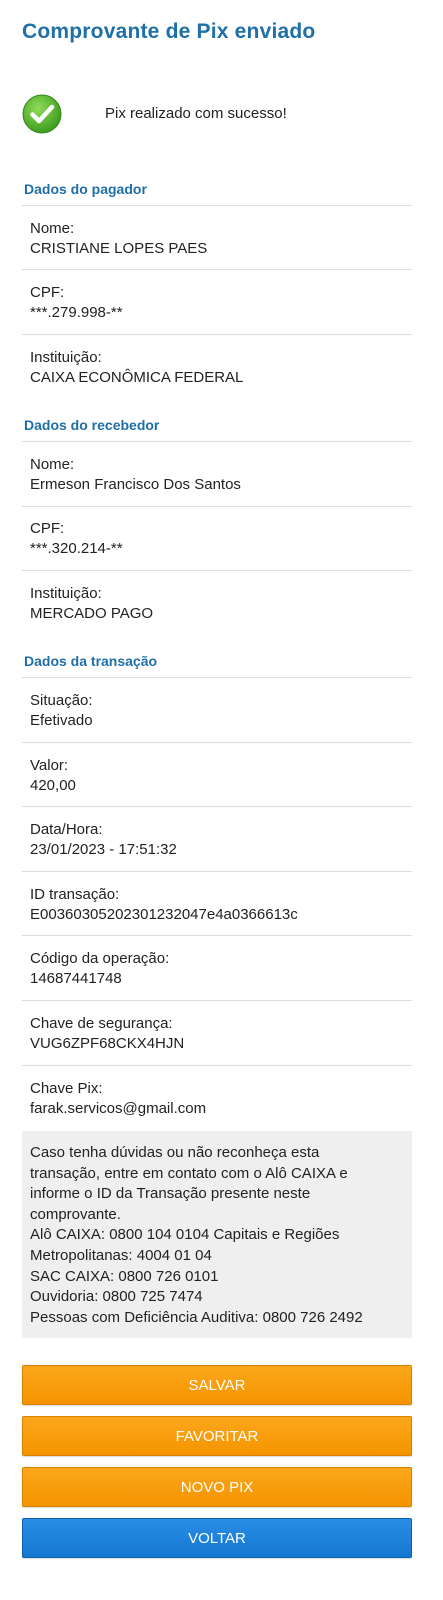 This screenshot has width=443, height=1600. I want to click on info-line: Ouvidoria: 0800 725 7474, so click(116, 1297).